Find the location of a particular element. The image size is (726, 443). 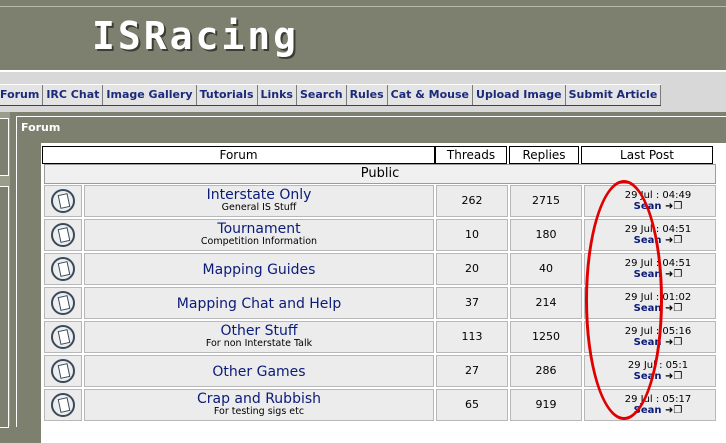

red-annotation-circle is located at coordinates (624, 300).